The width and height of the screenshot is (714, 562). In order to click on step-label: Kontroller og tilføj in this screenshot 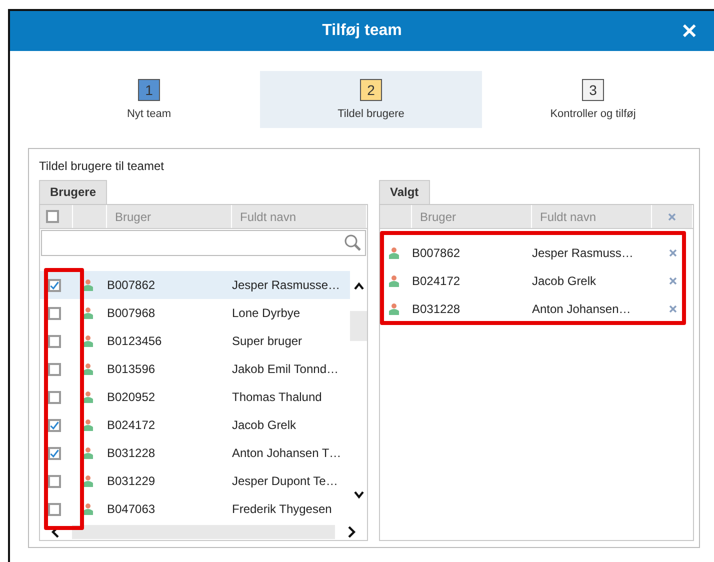, I will do `click(593, 114)`.